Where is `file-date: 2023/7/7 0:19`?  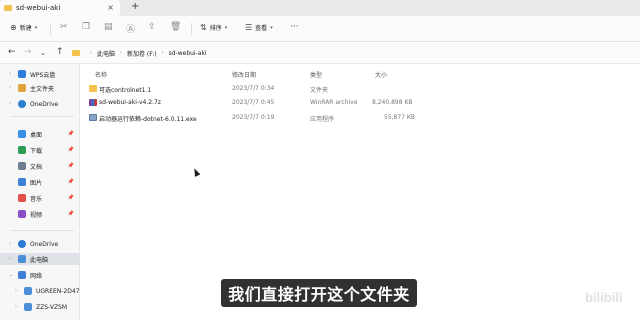
file-date: 2023/7/7 0:19 is located at coordinates (253, 117).